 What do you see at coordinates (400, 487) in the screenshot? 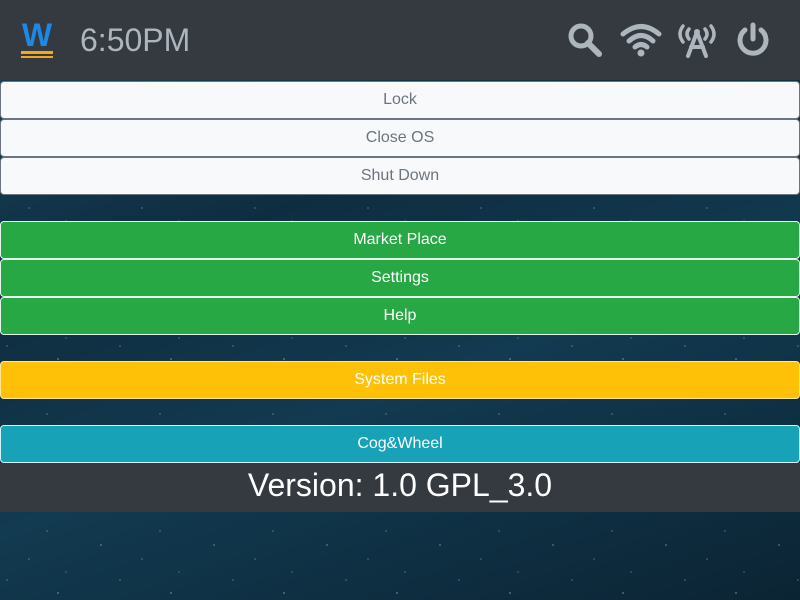
I see `version-label: Version: 1.0 GPL_3.0` at bounding box center [400, 487].